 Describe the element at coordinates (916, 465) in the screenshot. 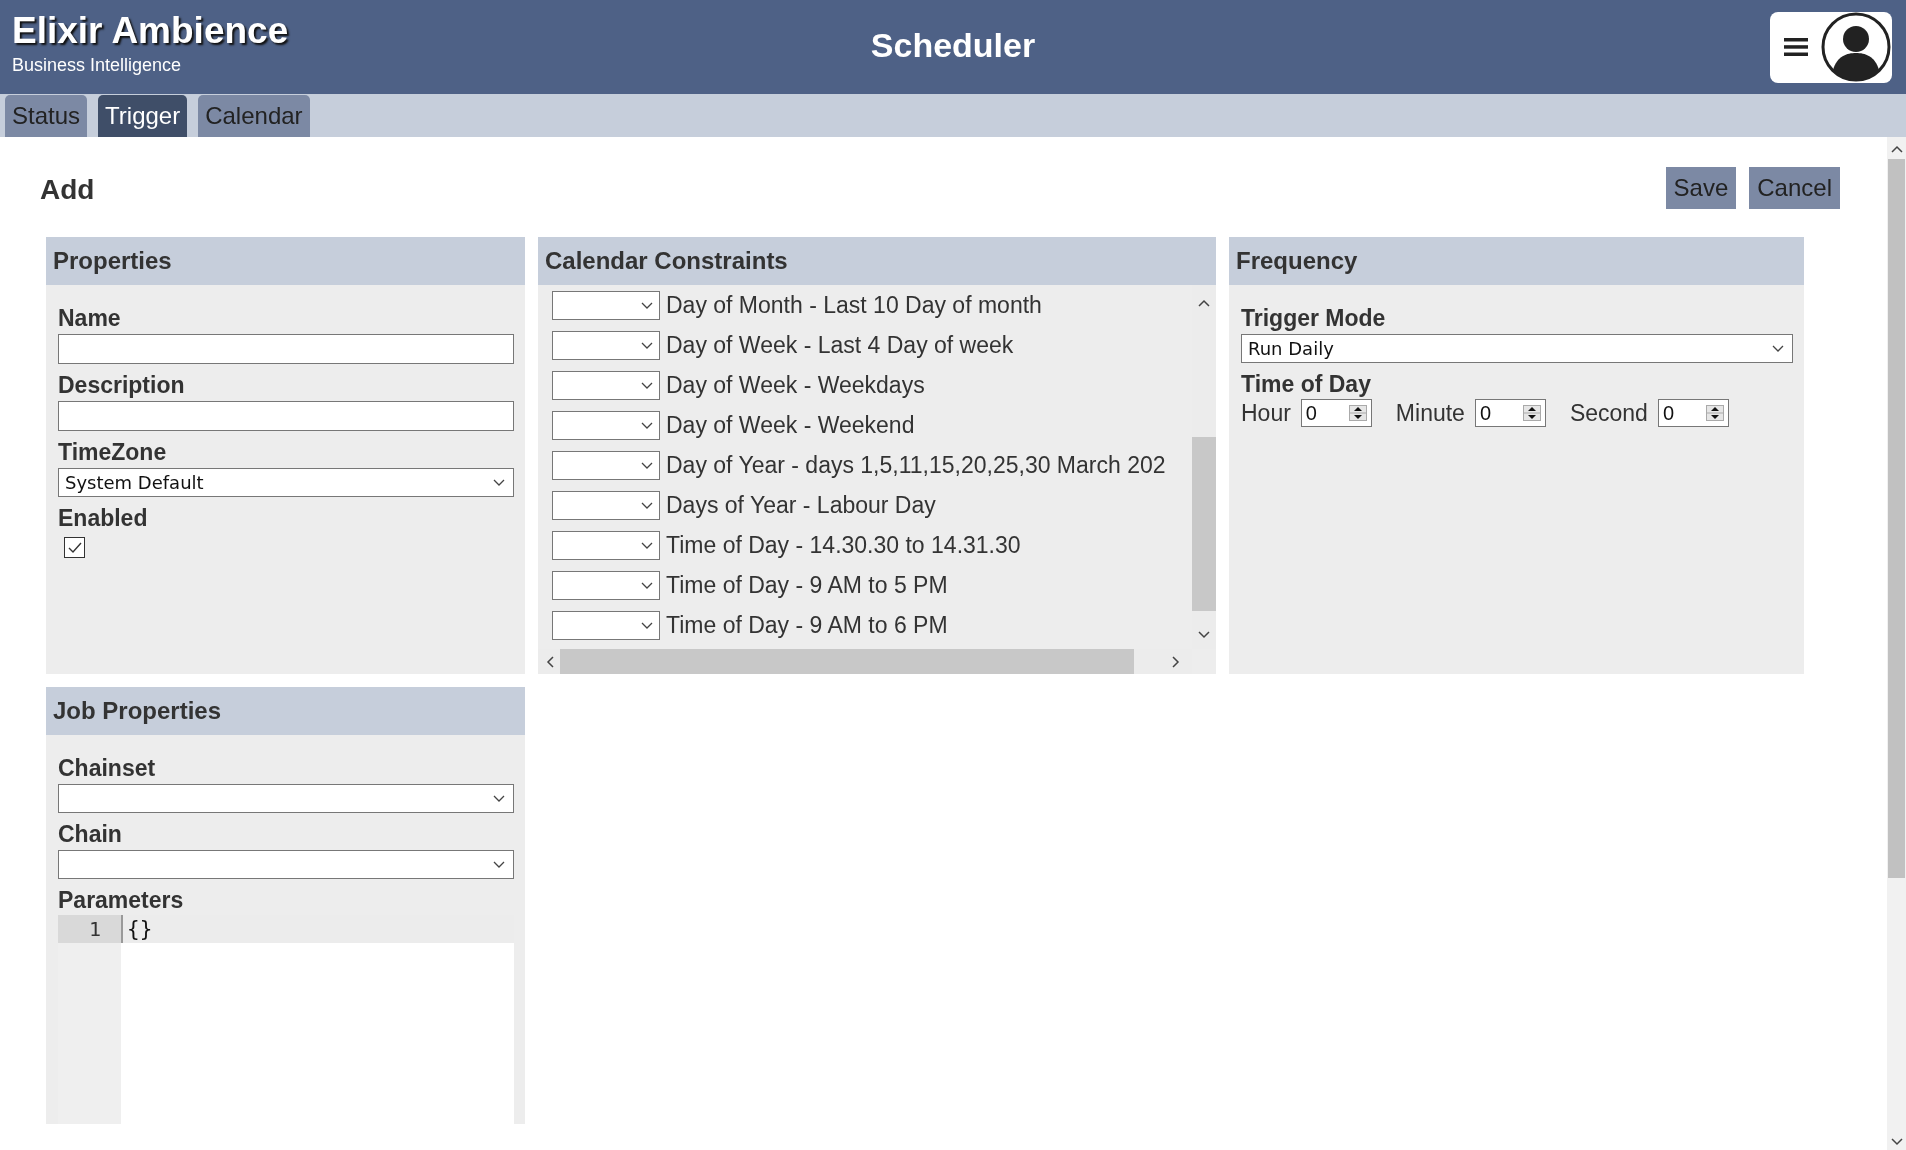

I see `constraint-label: Day of Year - days 1,5,11,15,20,25,30 March 202` at that location.